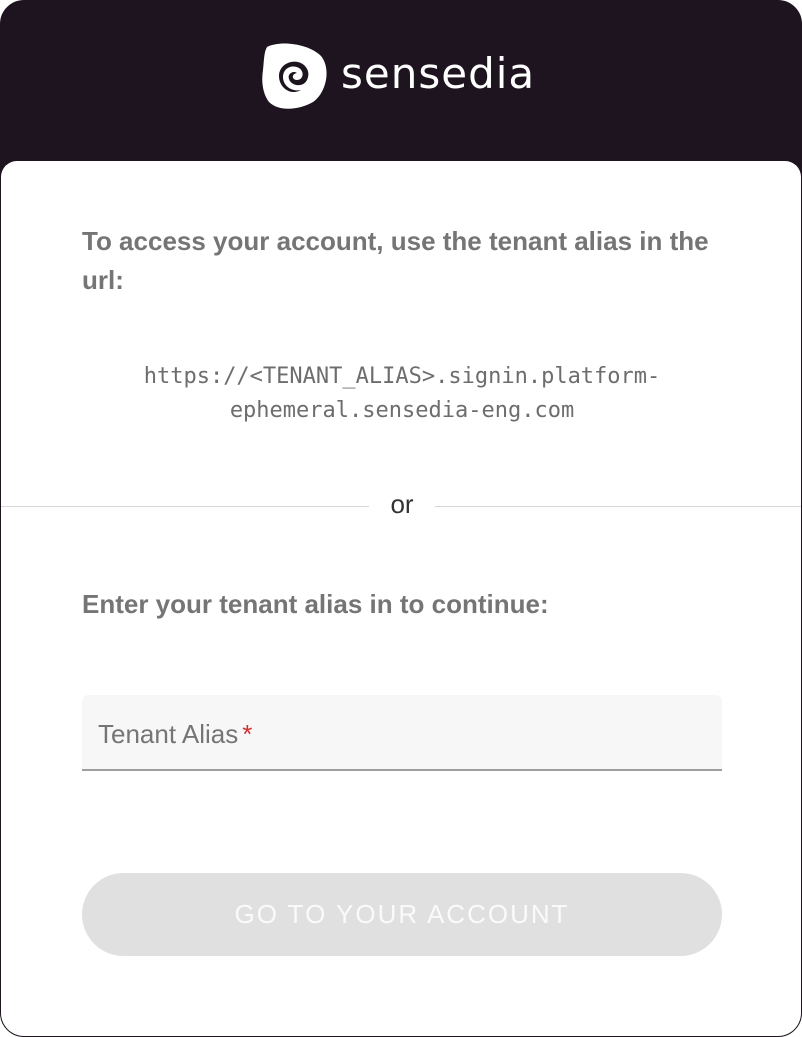  What do you see at coordinates (402, 410) in the screenshot?
I see `tenant-url-line-2: ephemeral.sensedia-eng.com` at bounding box center [402, 410].